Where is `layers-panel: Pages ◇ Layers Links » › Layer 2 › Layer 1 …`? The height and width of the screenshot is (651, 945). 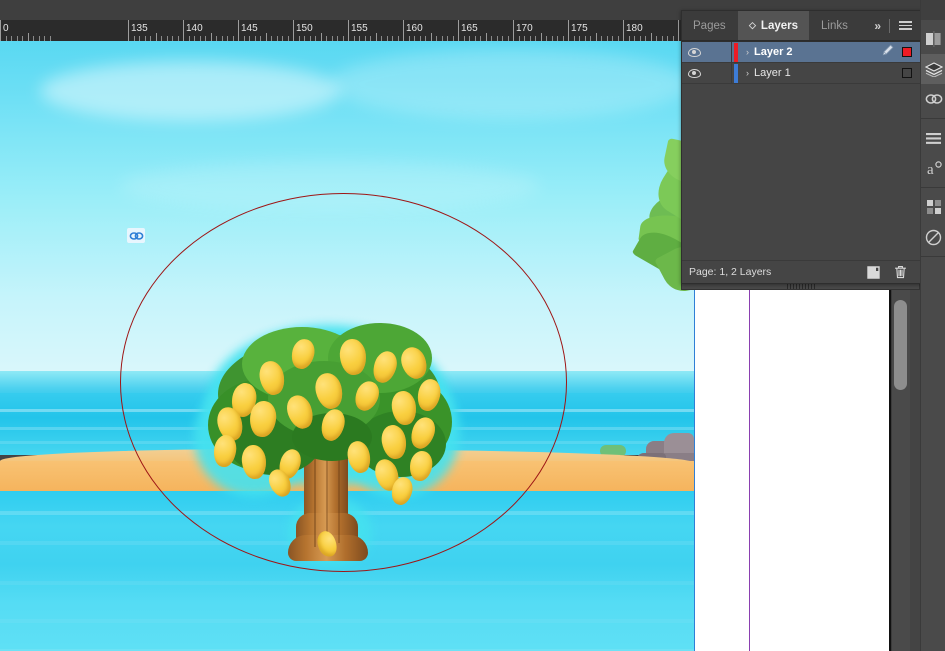
layers-panel: Pages ◇ Layers Links » › Layer 2 › Layer 1 … is located at coordinates (801, 147).